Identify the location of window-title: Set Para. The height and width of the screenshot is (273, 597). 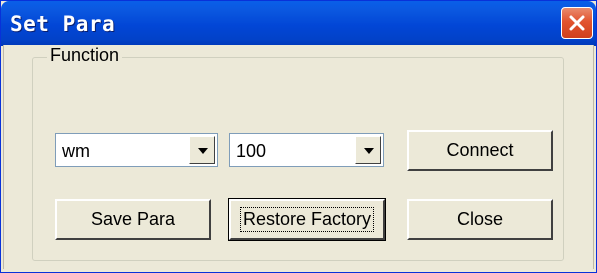
(63, 24).